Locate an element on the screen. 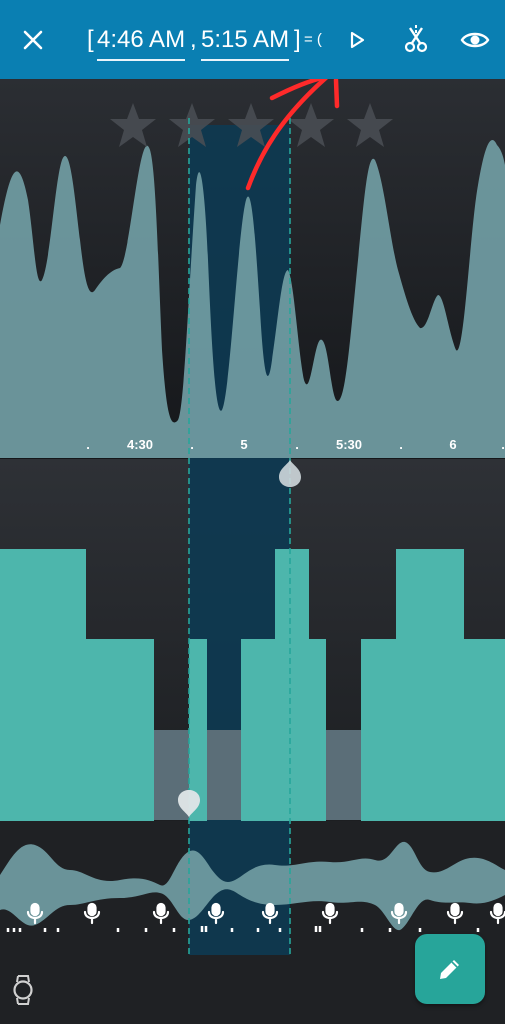  watch-icon is located at coordinates (23, 990).